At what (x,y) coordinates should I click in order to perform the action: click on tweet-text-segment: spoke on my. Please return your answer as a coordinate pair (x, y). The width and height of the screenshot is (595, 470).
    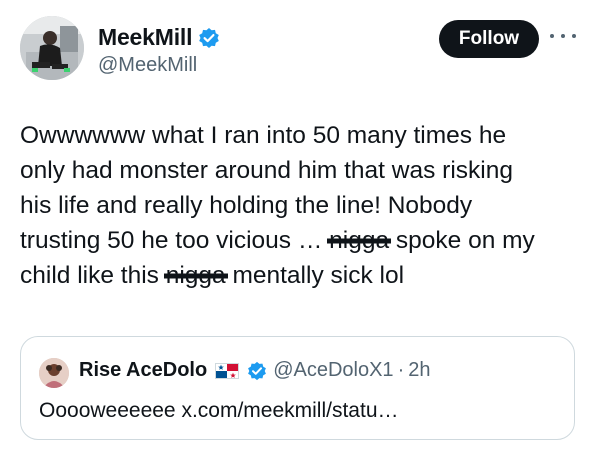
    Looking at the image, I should click on (462, 240).